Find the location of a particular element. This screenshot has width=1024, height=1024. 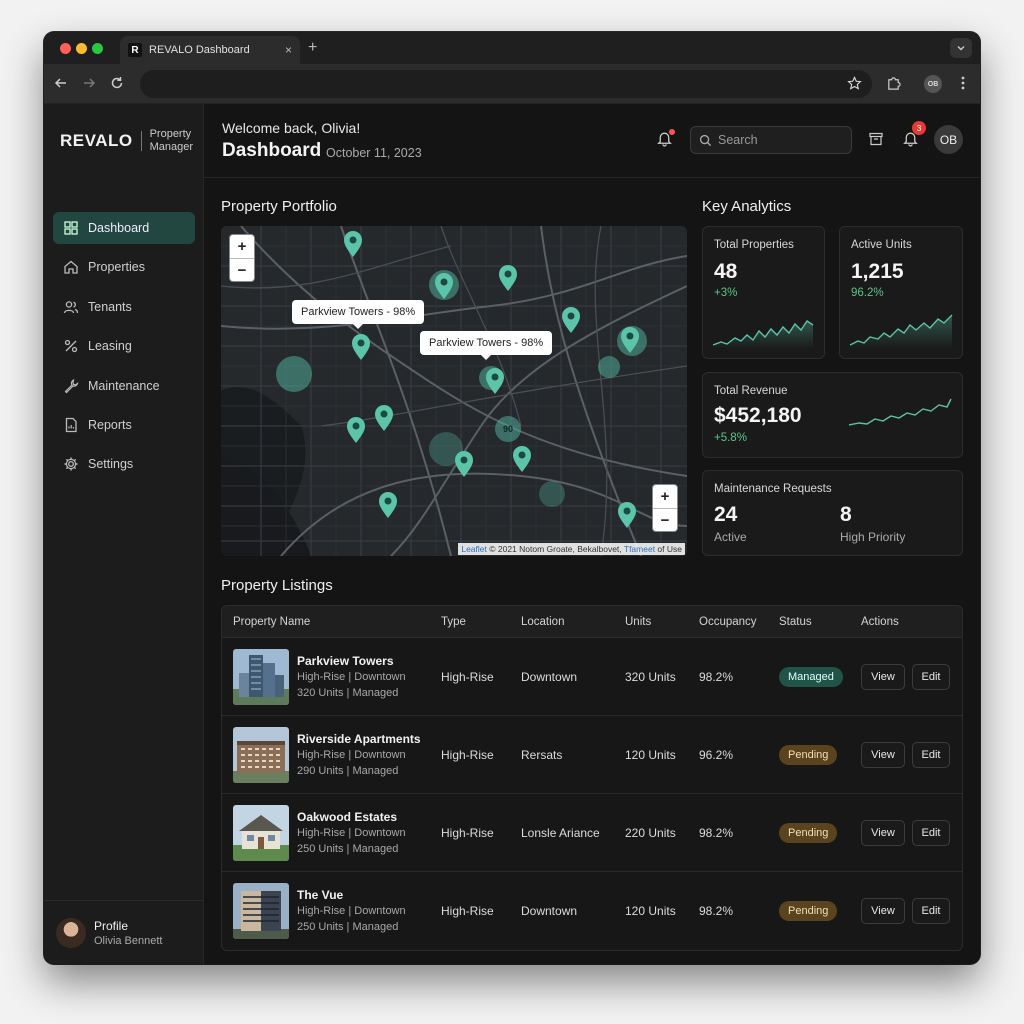

sidebar-item-dashboard: Dashboard is located at coordinates (124, 228).